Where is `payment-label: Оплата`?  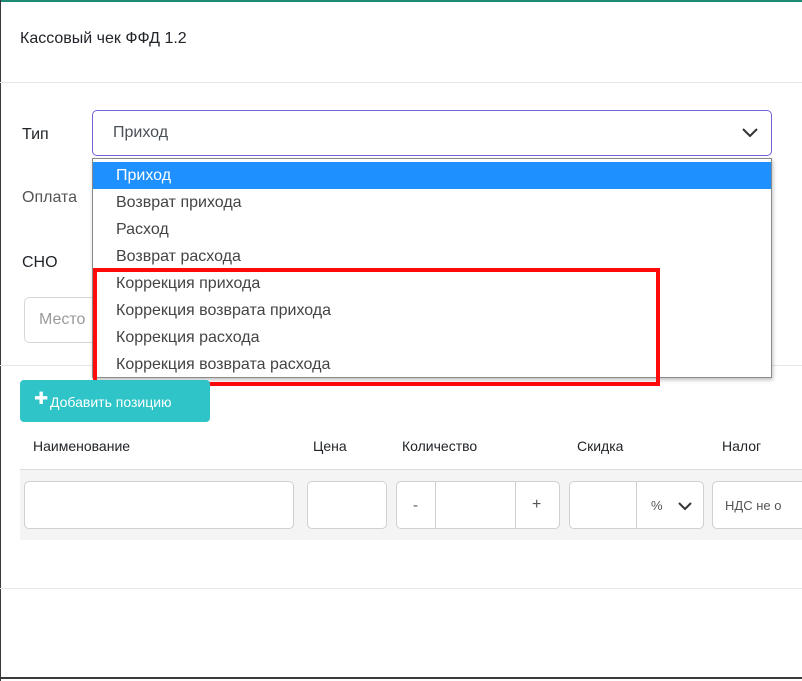
payment-label: Оплата is located at coordinates (50, 197).